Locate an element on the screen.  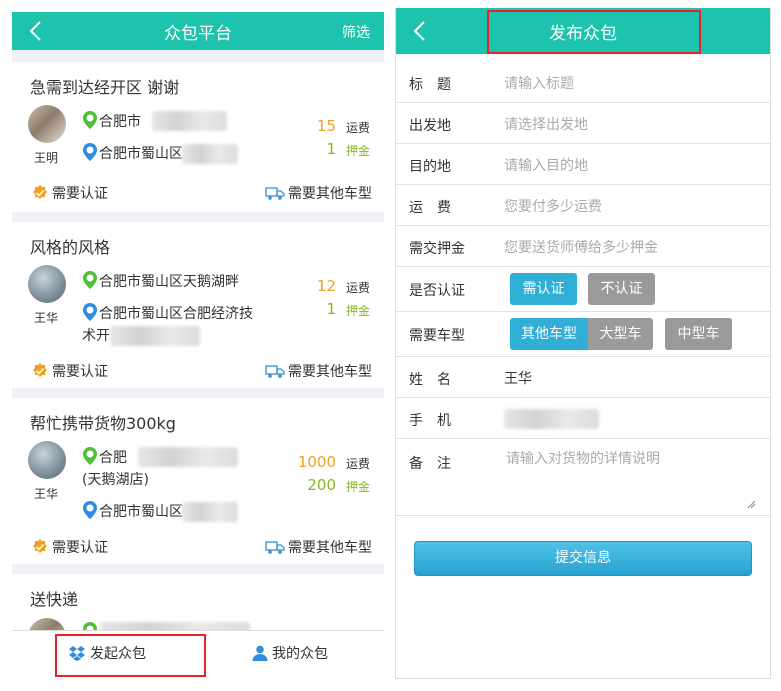
filter-button: 筛选 is located at coordinates (356, 32).